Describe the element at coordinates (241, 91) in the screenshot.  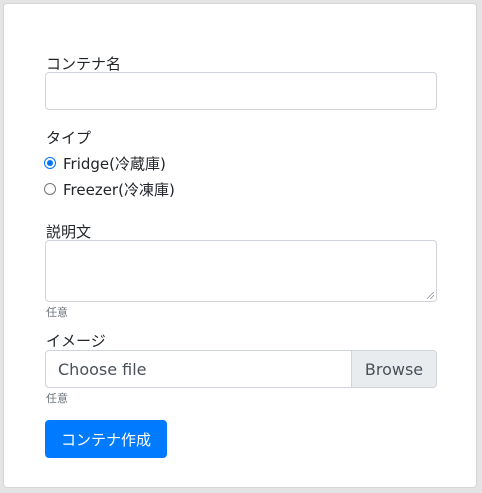
I see `container-name-input` at that location.